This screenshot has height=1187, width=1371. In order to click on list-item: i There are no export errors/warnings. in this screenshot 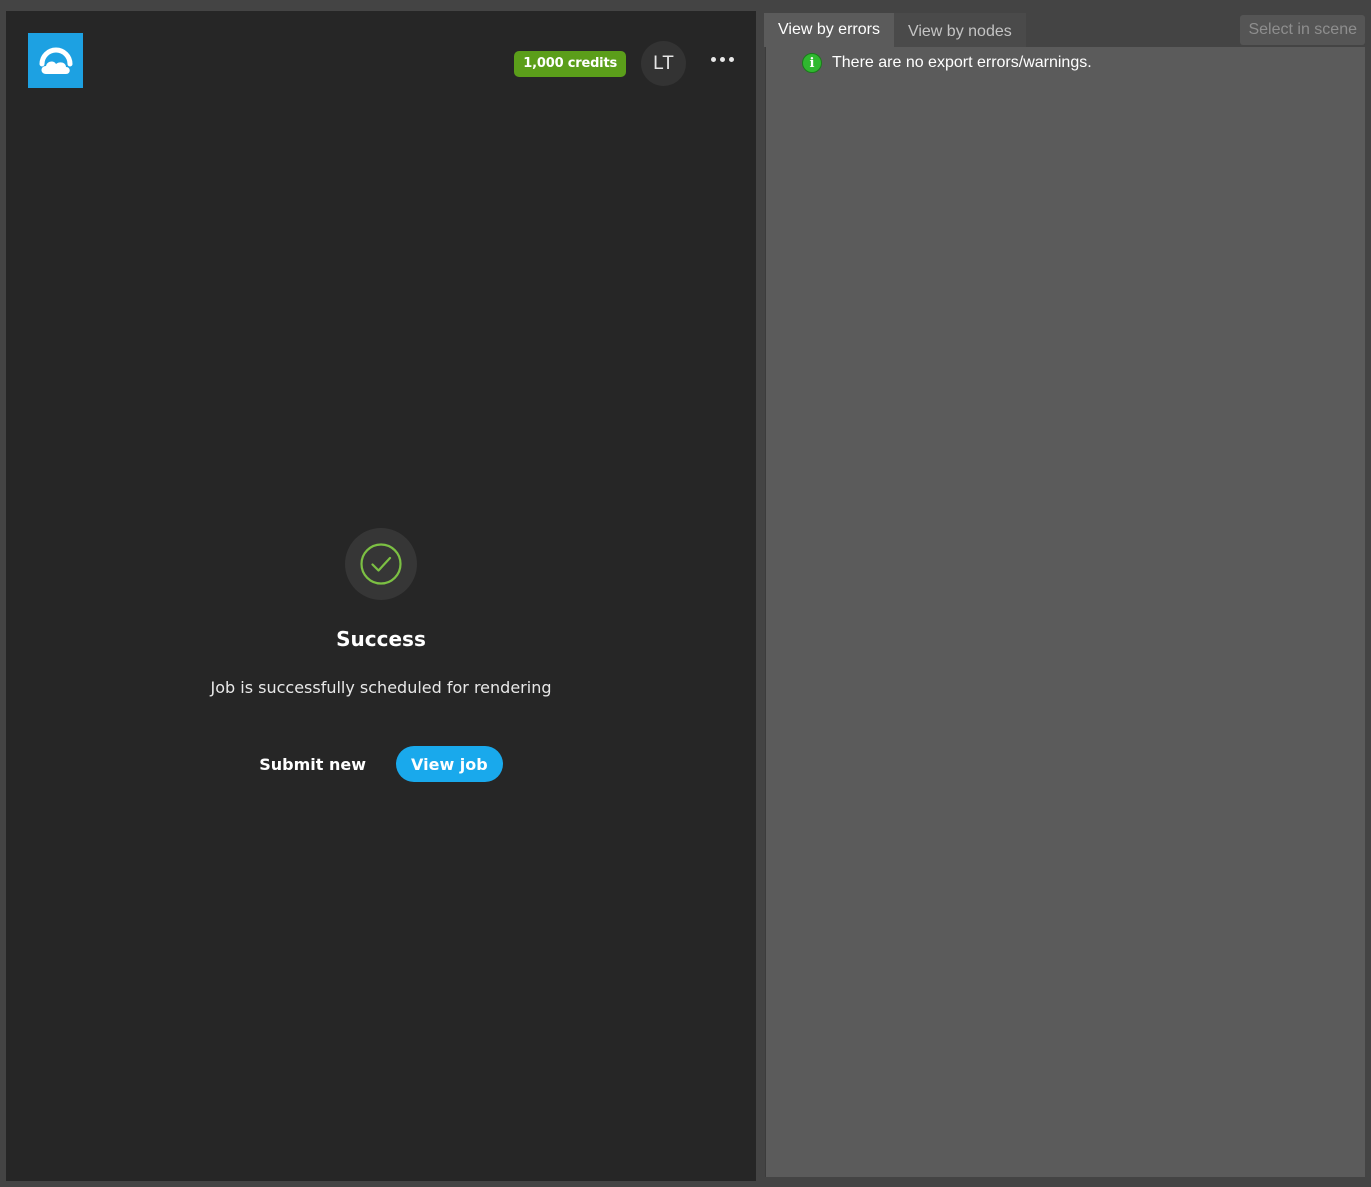, I will do `click(947, 63)`.